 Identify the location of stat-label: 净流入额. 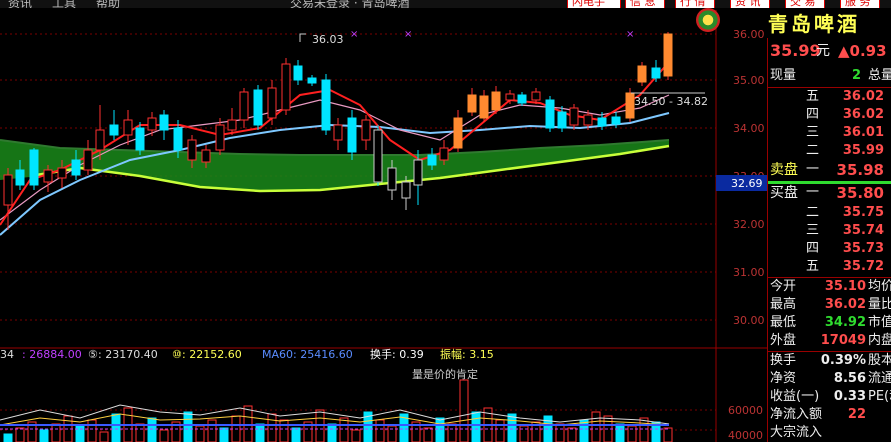
(796, 414).